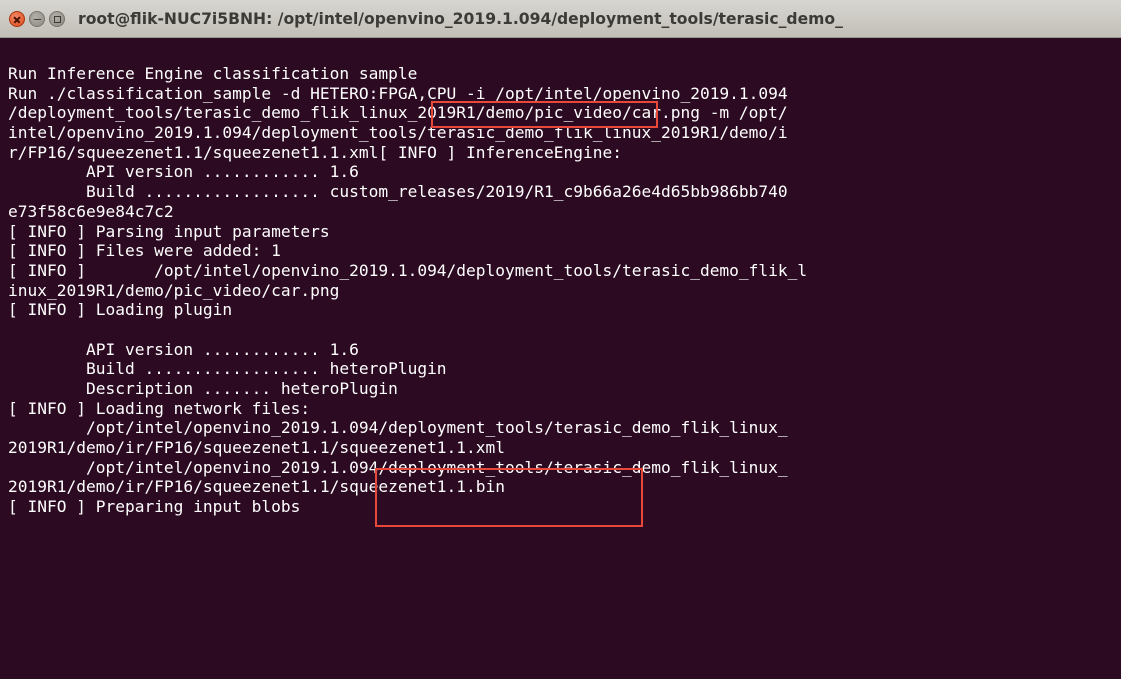 The height and width of the screenshot is (679, 1121). What do you see at coordinates (159, 408) in the screenshot?
I see `terminal-line: [ INFO ] Loading network files:` at bounding box center [159, 408].